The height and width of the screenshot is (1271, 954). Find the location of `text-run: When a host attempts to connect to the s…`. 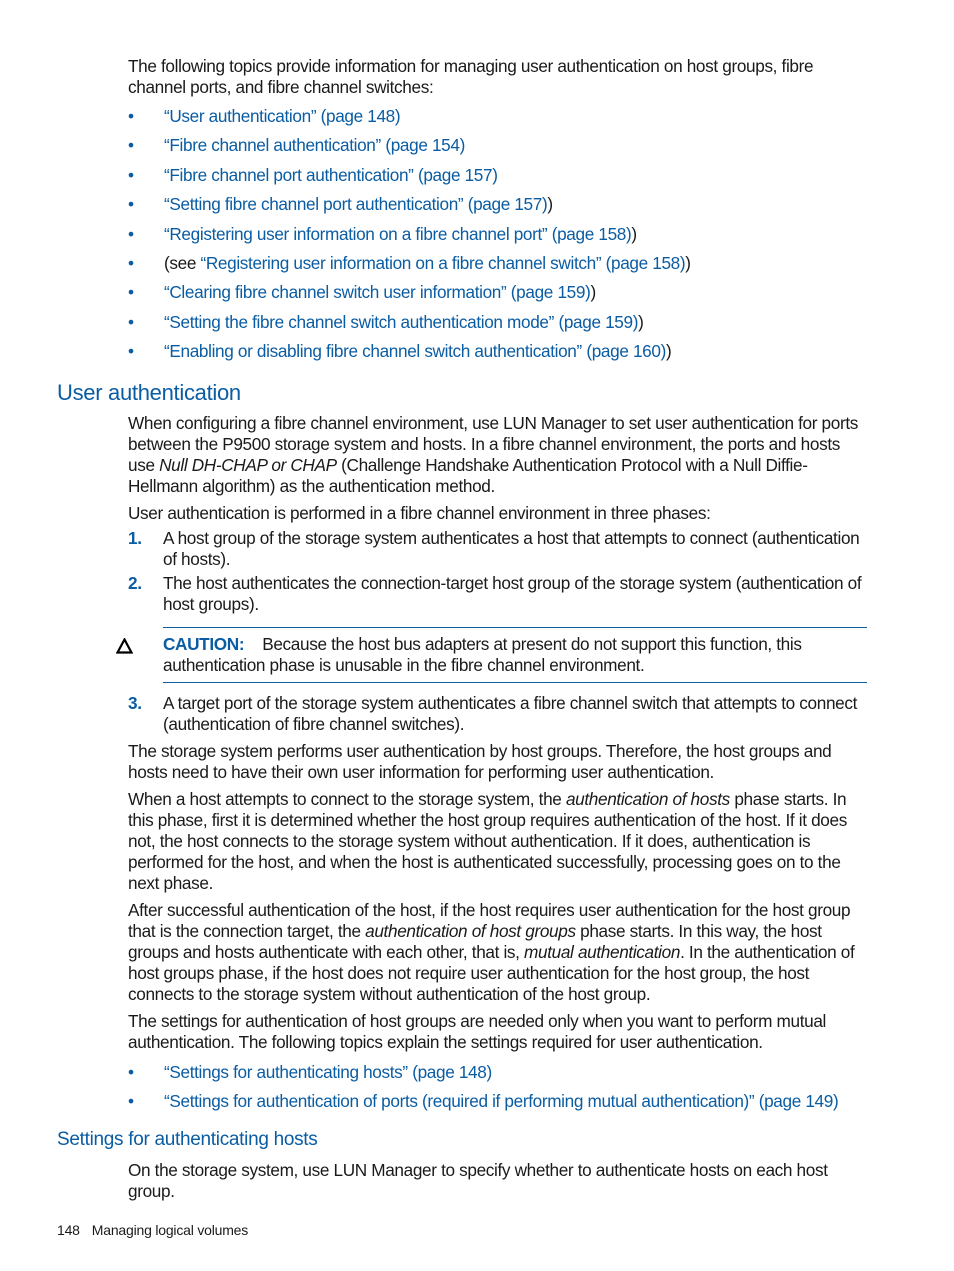

text-run: When a host attempts to connect to the s… is located at coordinates (347, 799).